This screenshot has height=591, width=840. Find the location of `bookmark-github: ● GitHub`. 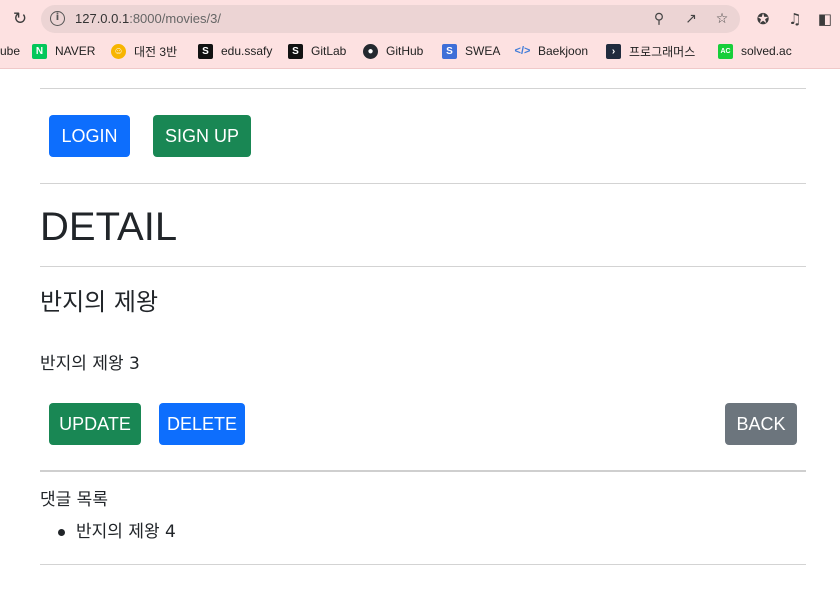

bookmark-github: ● GitHub is located at coordinates (393, 51).